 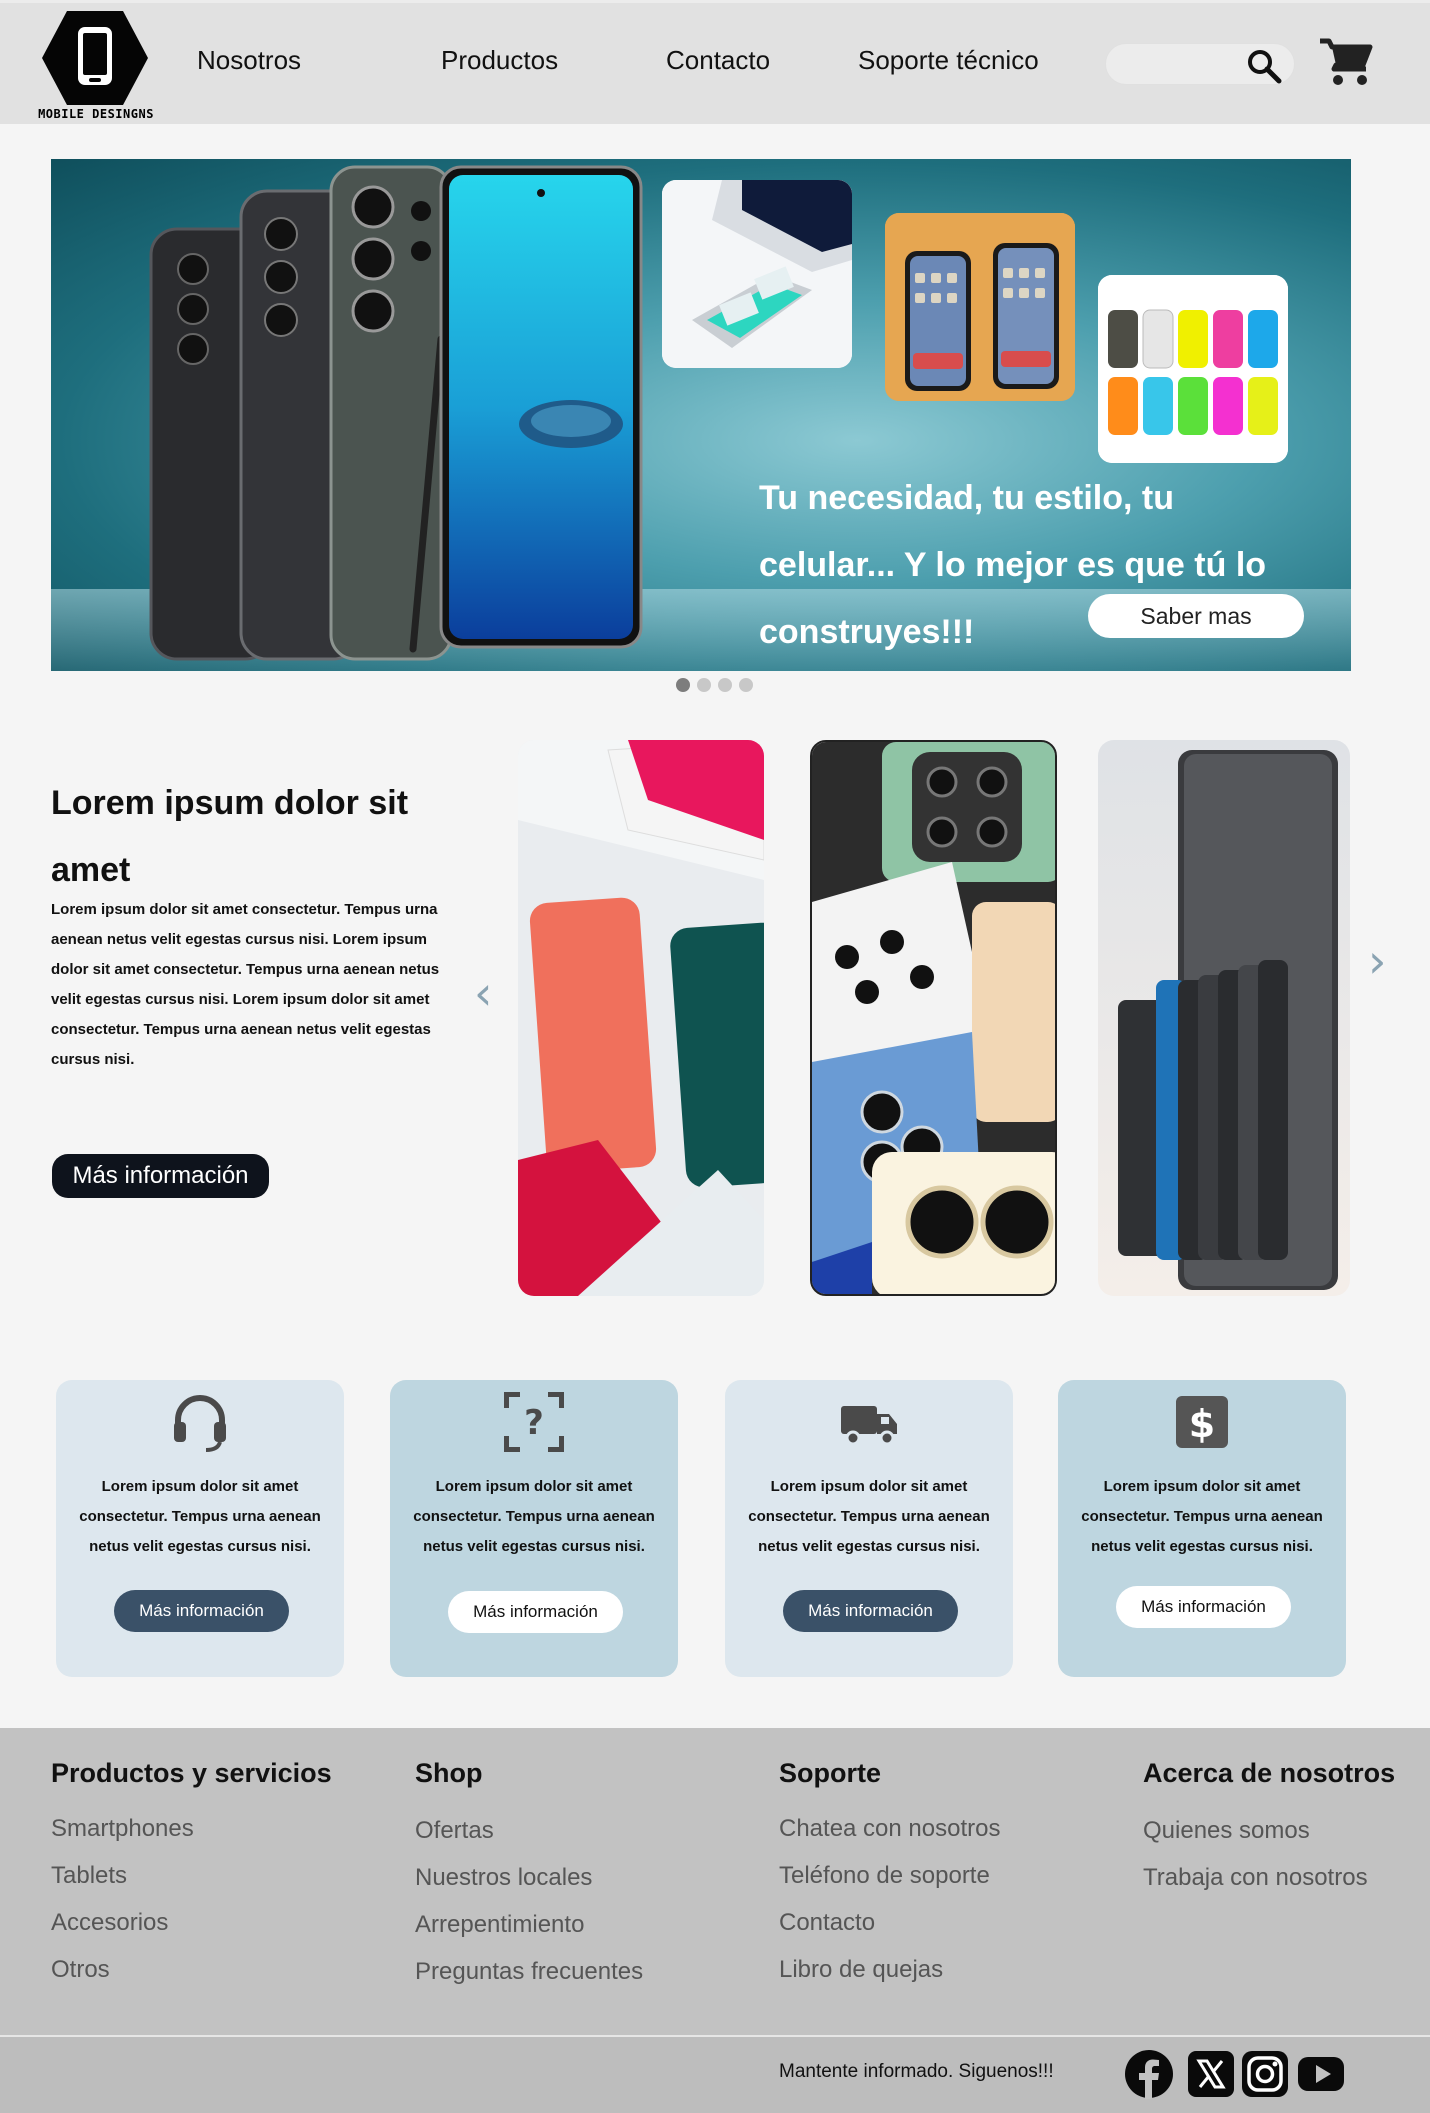 What do you see at coordinates (861, 1970) in the screenshot?
I see `footer-link: Libro de quejas` at bounding box center [861, 1970].